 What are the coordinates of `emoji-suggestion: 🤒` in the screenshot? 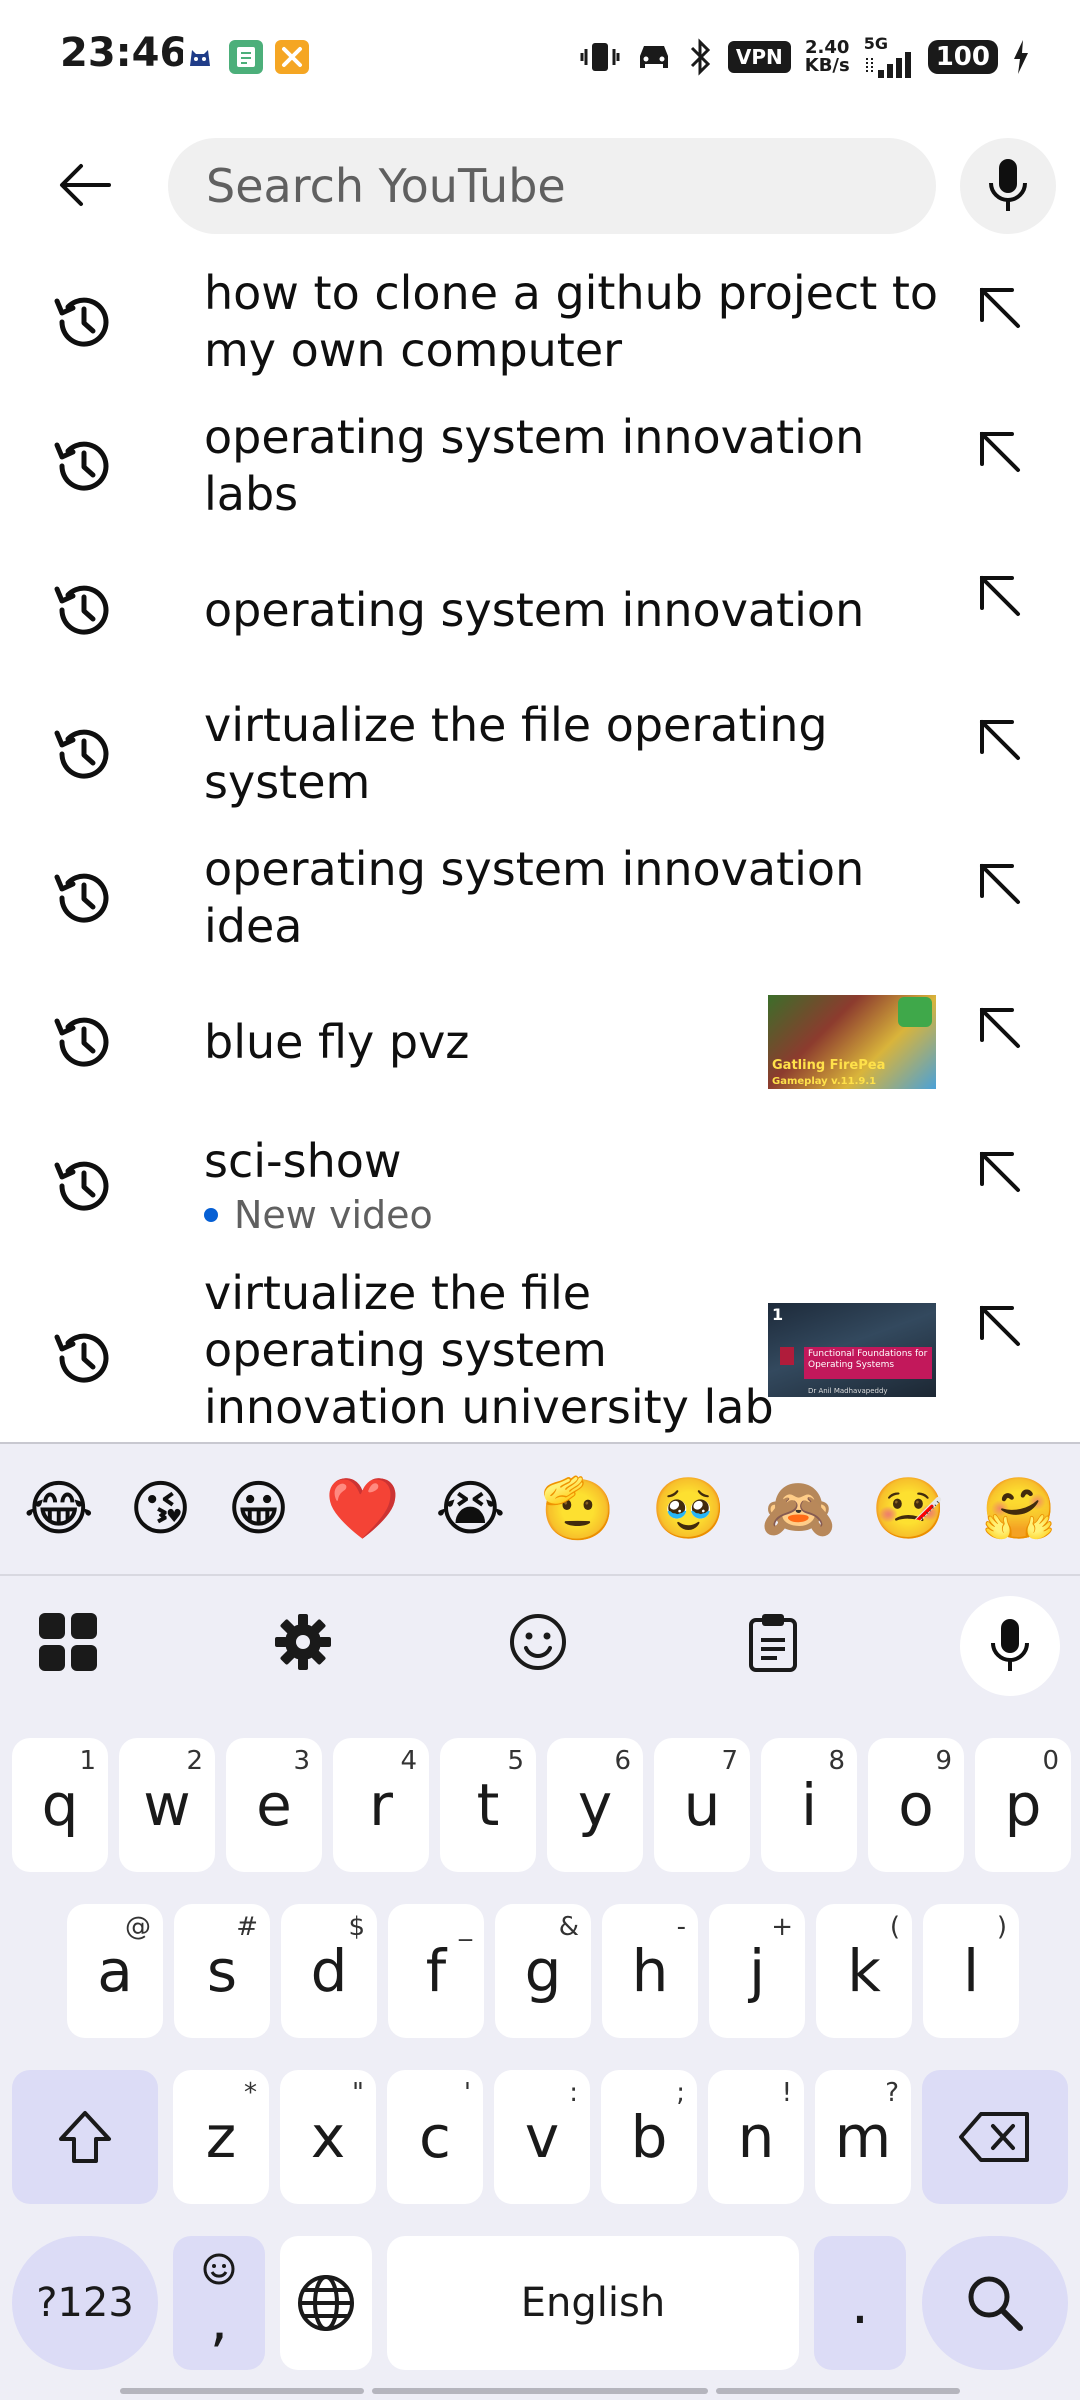 It's located at (908, 1509).